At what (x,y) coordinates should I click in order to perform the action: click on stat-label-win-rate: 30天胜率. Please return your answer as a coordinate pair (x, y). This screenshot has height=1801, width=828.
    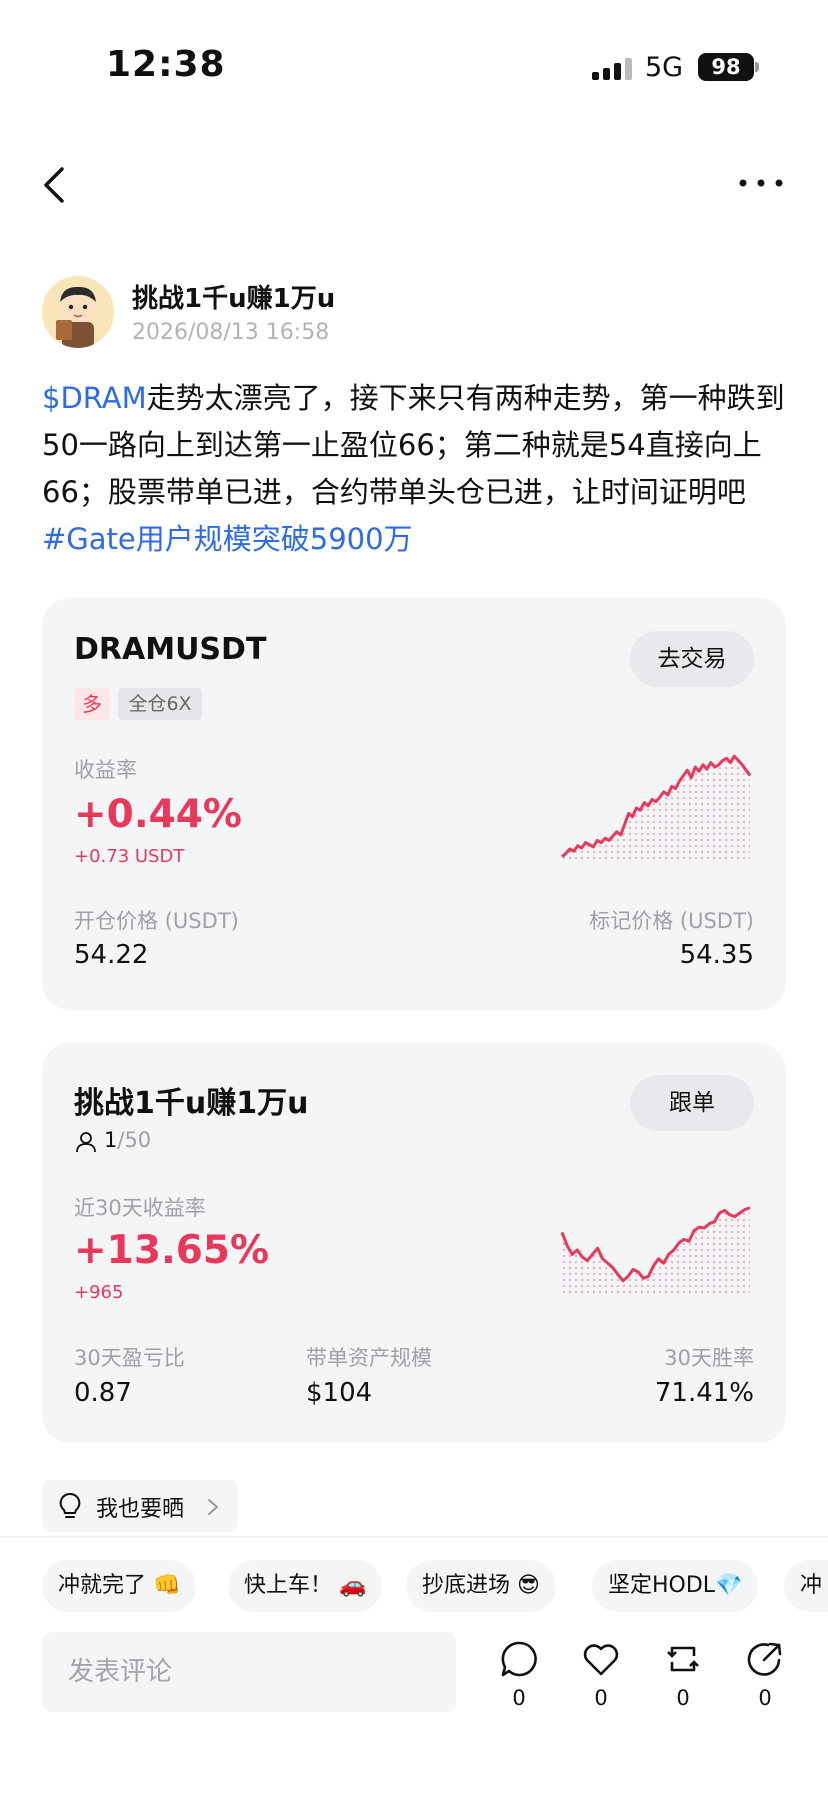
    Looking at the image, I should click on (709, 1358).